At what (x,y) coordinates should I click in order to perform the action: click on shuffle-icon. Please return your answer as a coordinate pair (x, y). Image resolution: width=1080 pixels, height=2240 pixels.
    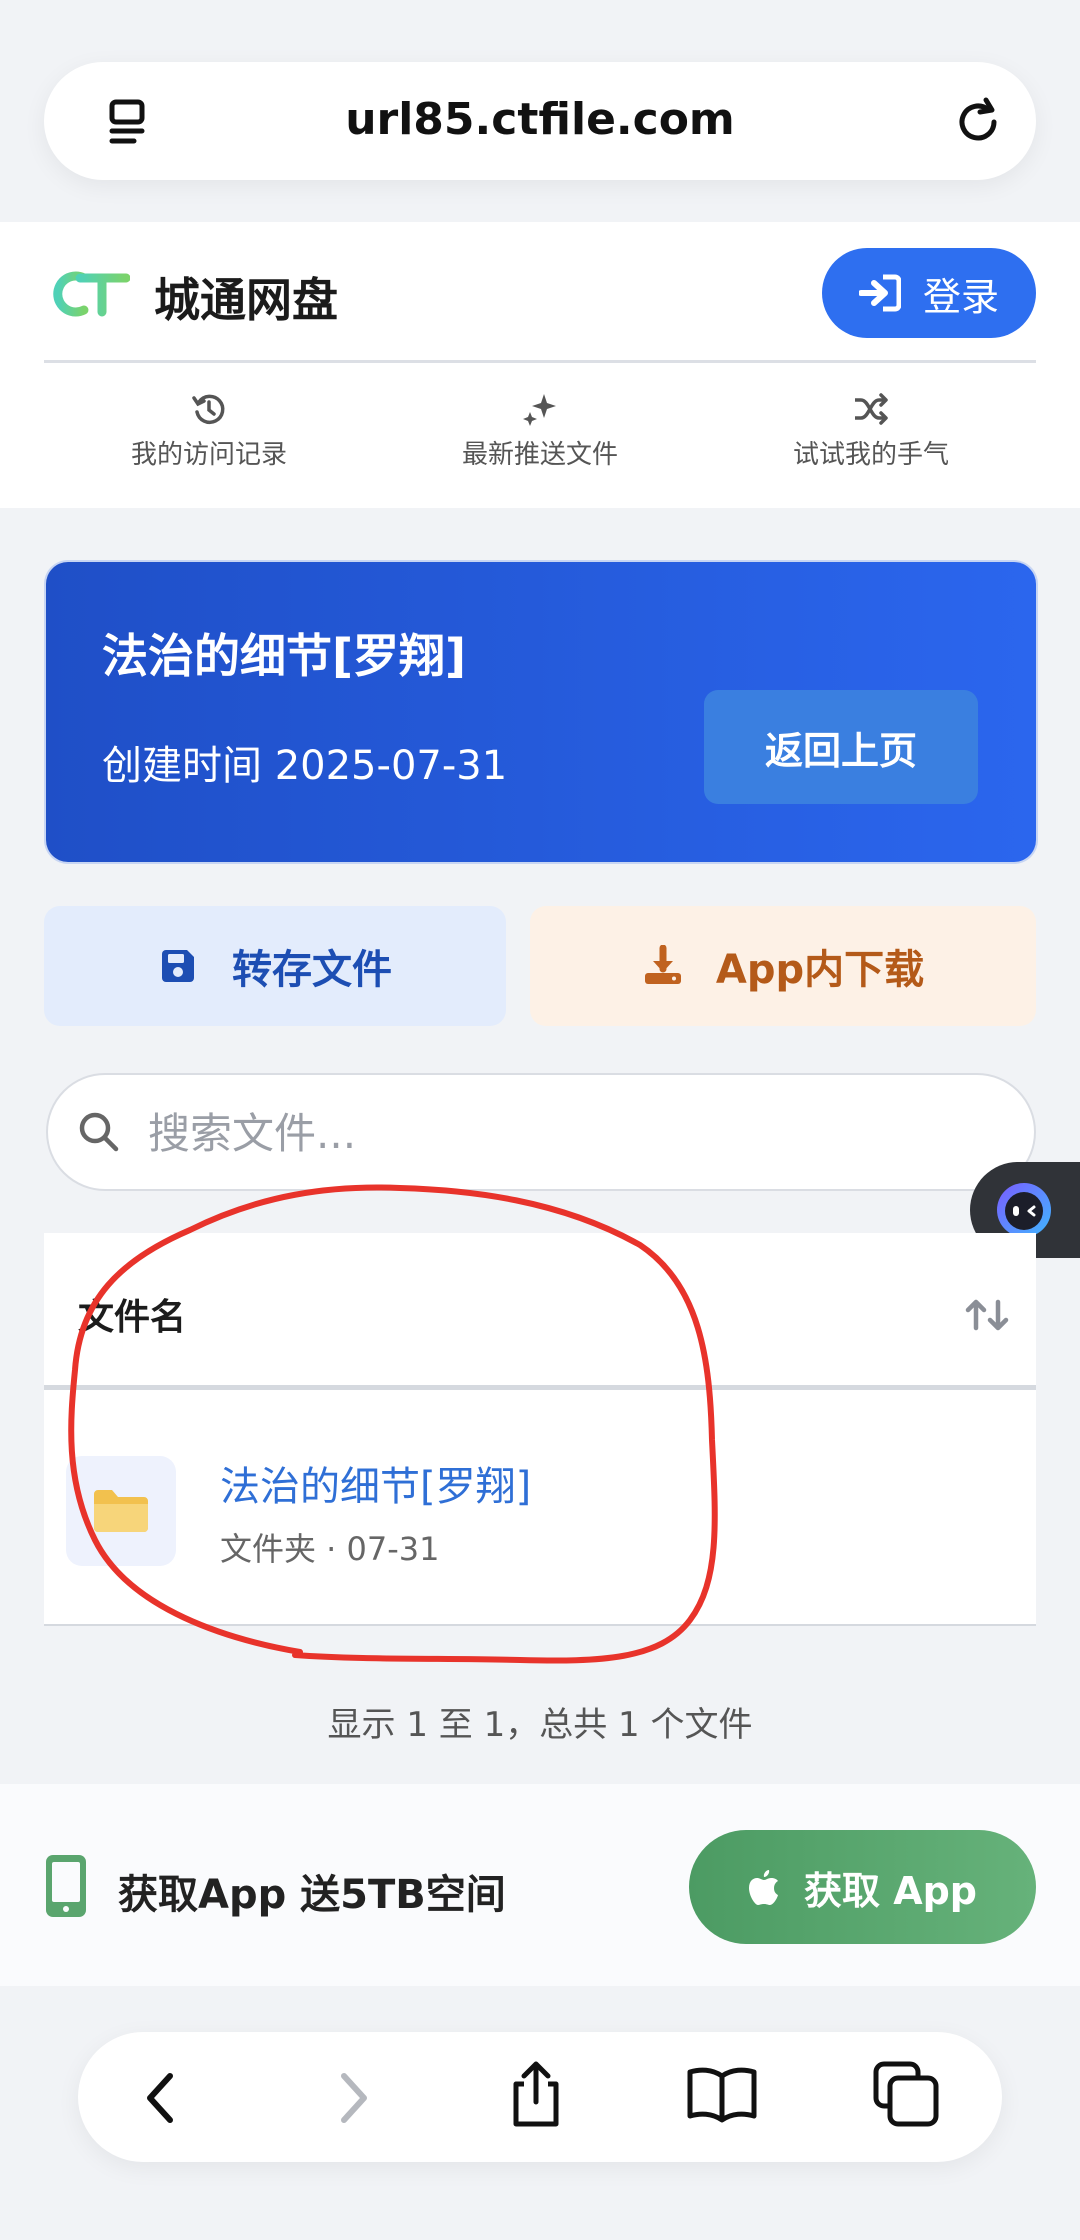
    Looking at the image, I should click on (871, 409).